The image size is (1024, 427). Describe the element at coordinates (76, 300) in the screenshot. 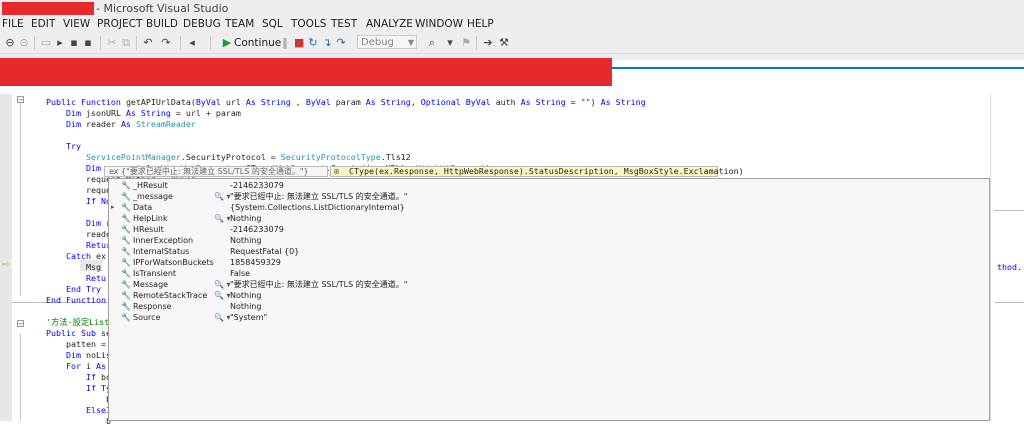

I see `code-line: End Function` at that location.